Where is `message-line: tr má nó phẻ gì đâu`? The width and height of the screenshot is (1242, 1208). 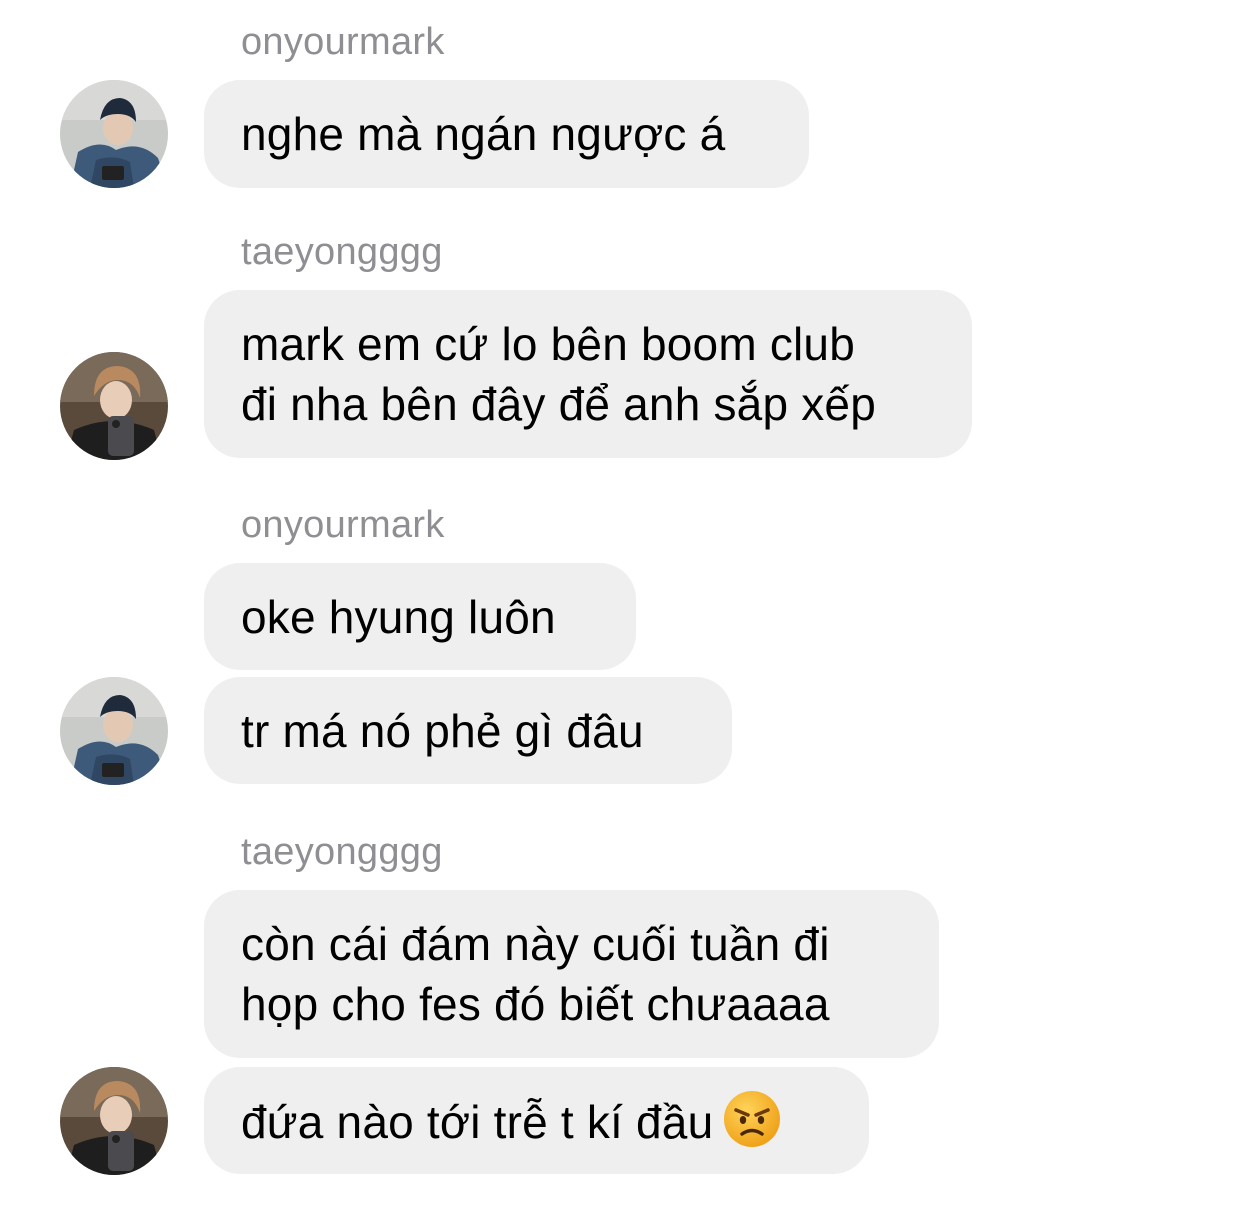 message-line: tr má nó phẻ gì đâu is located at coordinates (442, 730).